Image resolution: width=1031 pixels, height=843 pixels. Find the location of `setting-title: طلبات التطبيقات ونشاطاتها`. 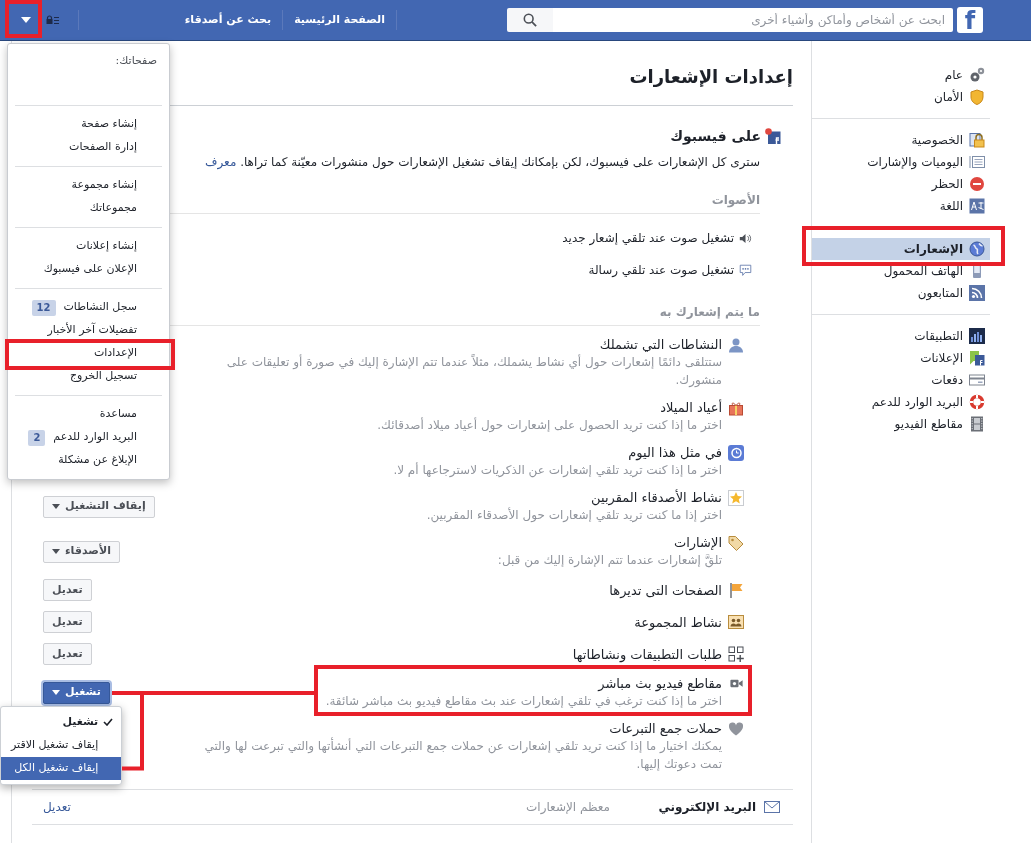

setting-title: طلبات التطبيقات ونشاطاتها is located at coordinates (647, 654).